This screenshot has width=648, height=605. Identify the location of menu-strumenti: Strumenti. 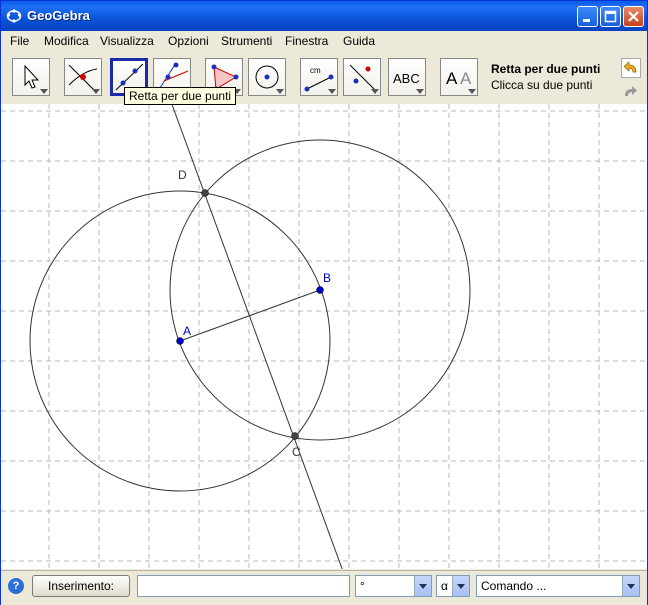
(246, 41).